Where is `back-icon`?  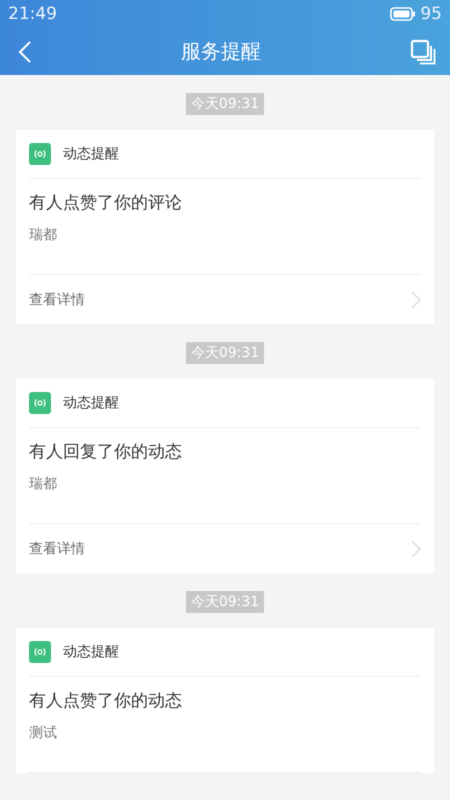
back-icon is located at coordinates (25, 52).